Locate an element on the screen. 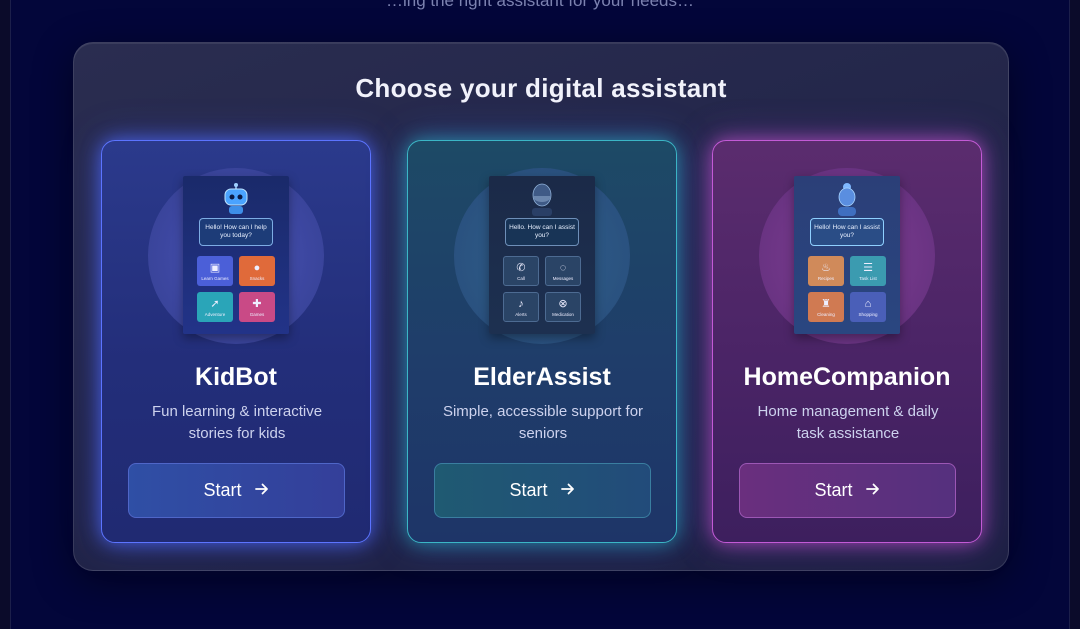 The width and height of the screenshot is (1080, 629). tile-label: Task List is located at coordinates (868, 278).